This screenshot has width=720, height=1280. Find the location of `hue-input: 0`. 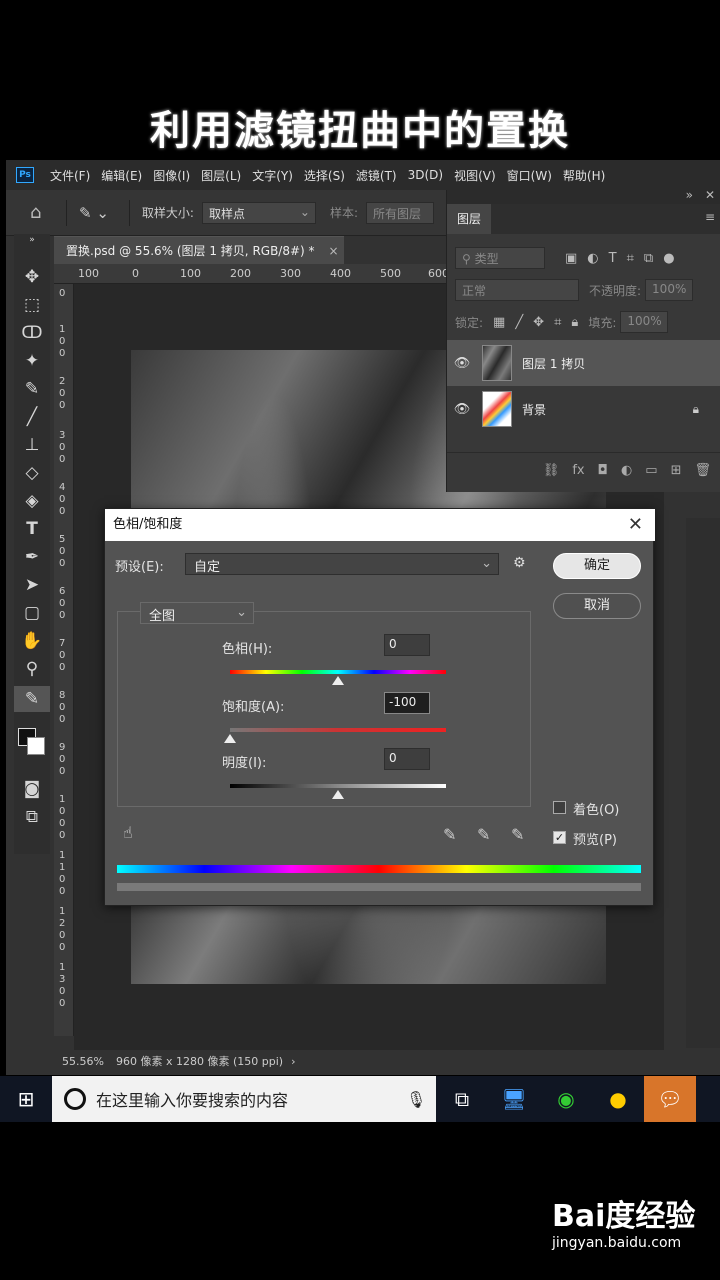

hue-input: 0 is located at coordinates (407, 645).